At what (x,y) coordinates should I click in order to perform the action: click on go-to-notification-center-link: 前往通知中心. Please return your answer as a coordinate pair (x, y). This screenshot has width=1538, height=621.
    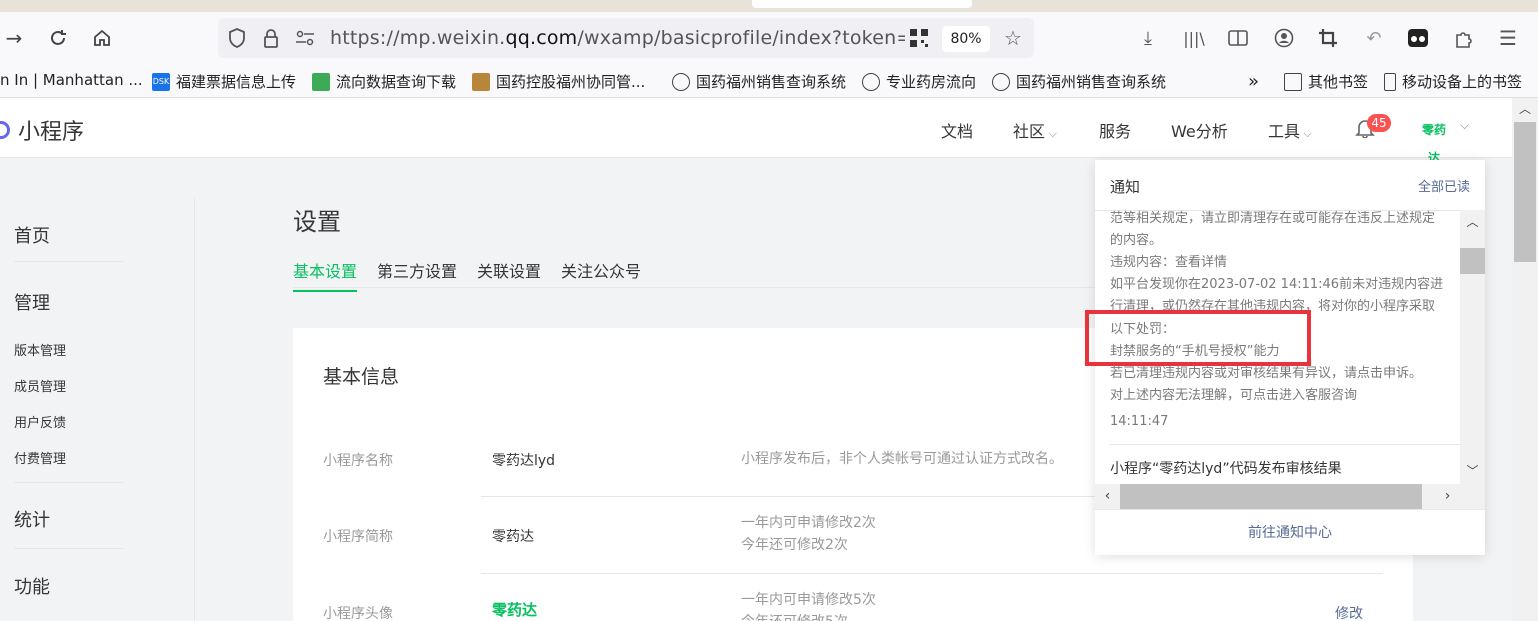
    Looking at the image, I should click on (1290, 532).